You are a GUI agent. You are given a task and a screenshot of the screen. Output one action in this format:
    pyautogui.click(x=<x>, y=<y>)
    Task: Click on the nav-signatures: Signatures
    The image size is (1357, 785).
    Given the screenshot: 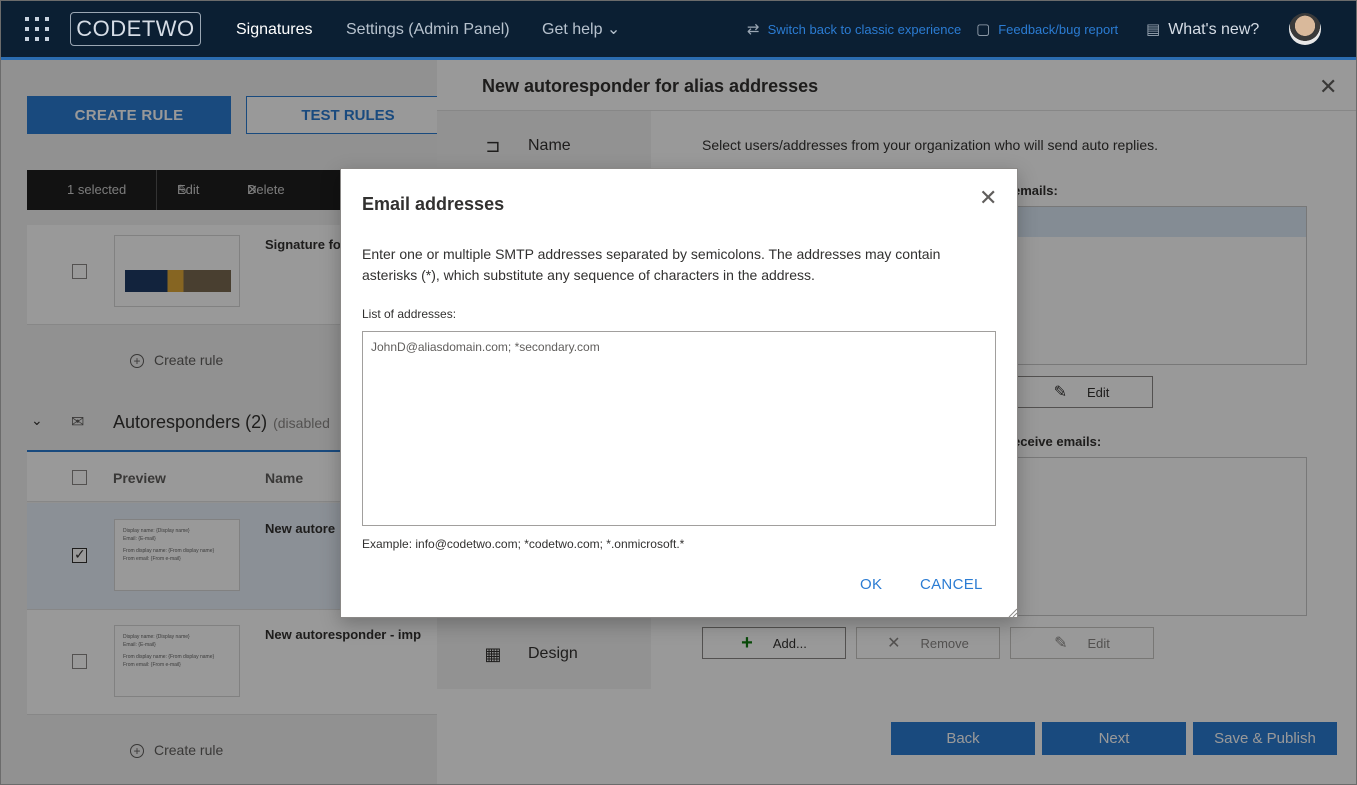 What is the action you would take?
    pyautogui.click(x=274, y=30)
    